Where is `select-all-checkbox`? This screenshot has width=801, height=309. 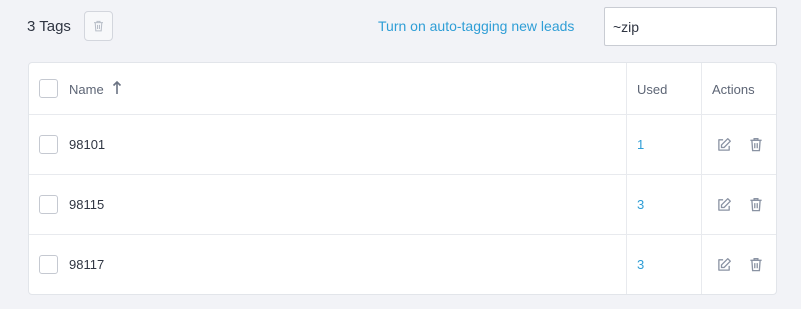 select-all-checkbox is located at coordinates (48, 88).